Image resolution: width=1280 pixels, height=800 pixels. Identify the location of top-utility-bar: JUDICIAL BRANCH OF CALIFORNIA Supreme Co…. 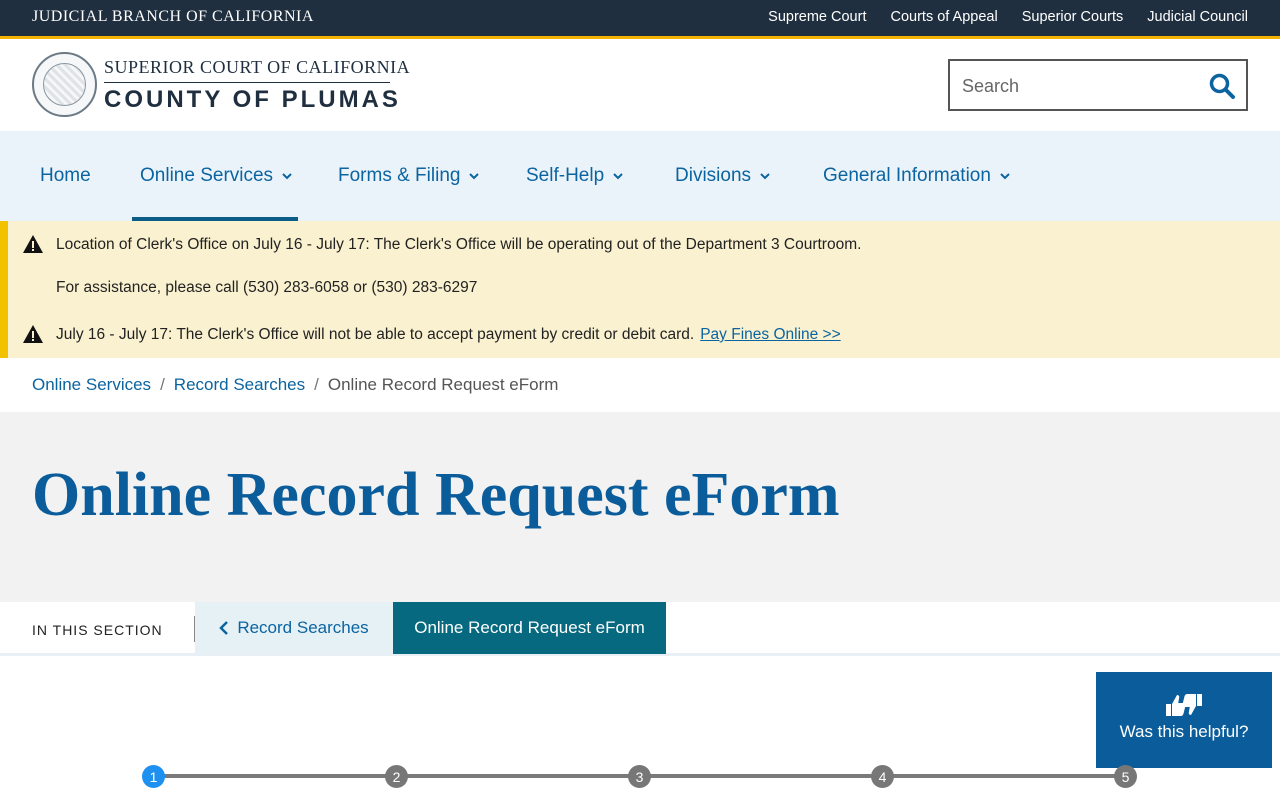
(640, 18).